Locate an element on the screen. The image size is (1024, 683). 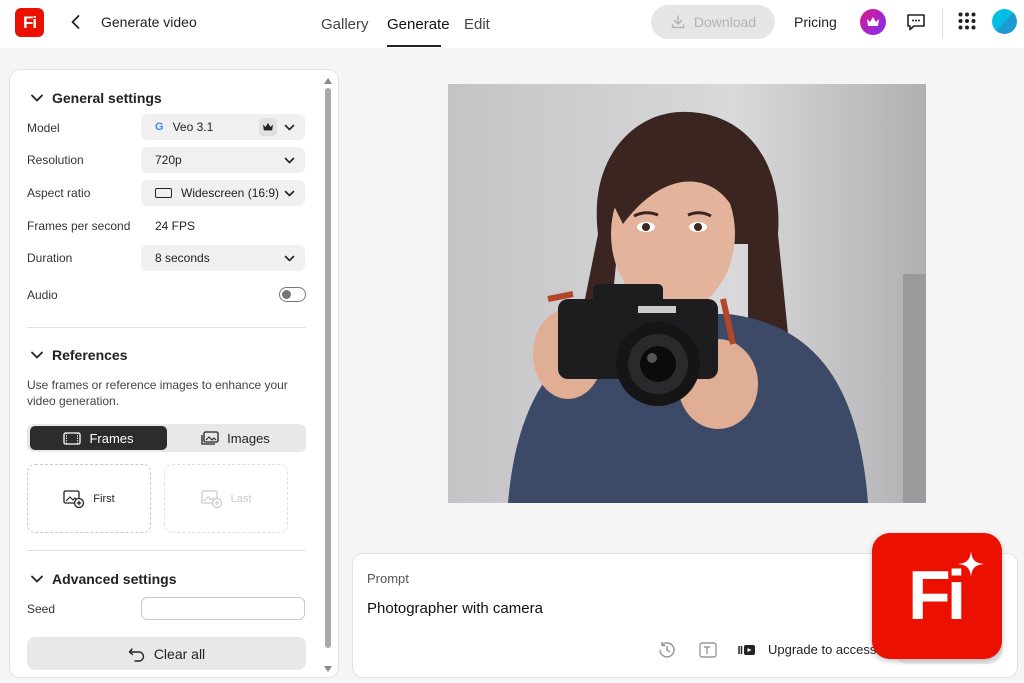
active-tab-indicator is located at coordinates (414, 46).